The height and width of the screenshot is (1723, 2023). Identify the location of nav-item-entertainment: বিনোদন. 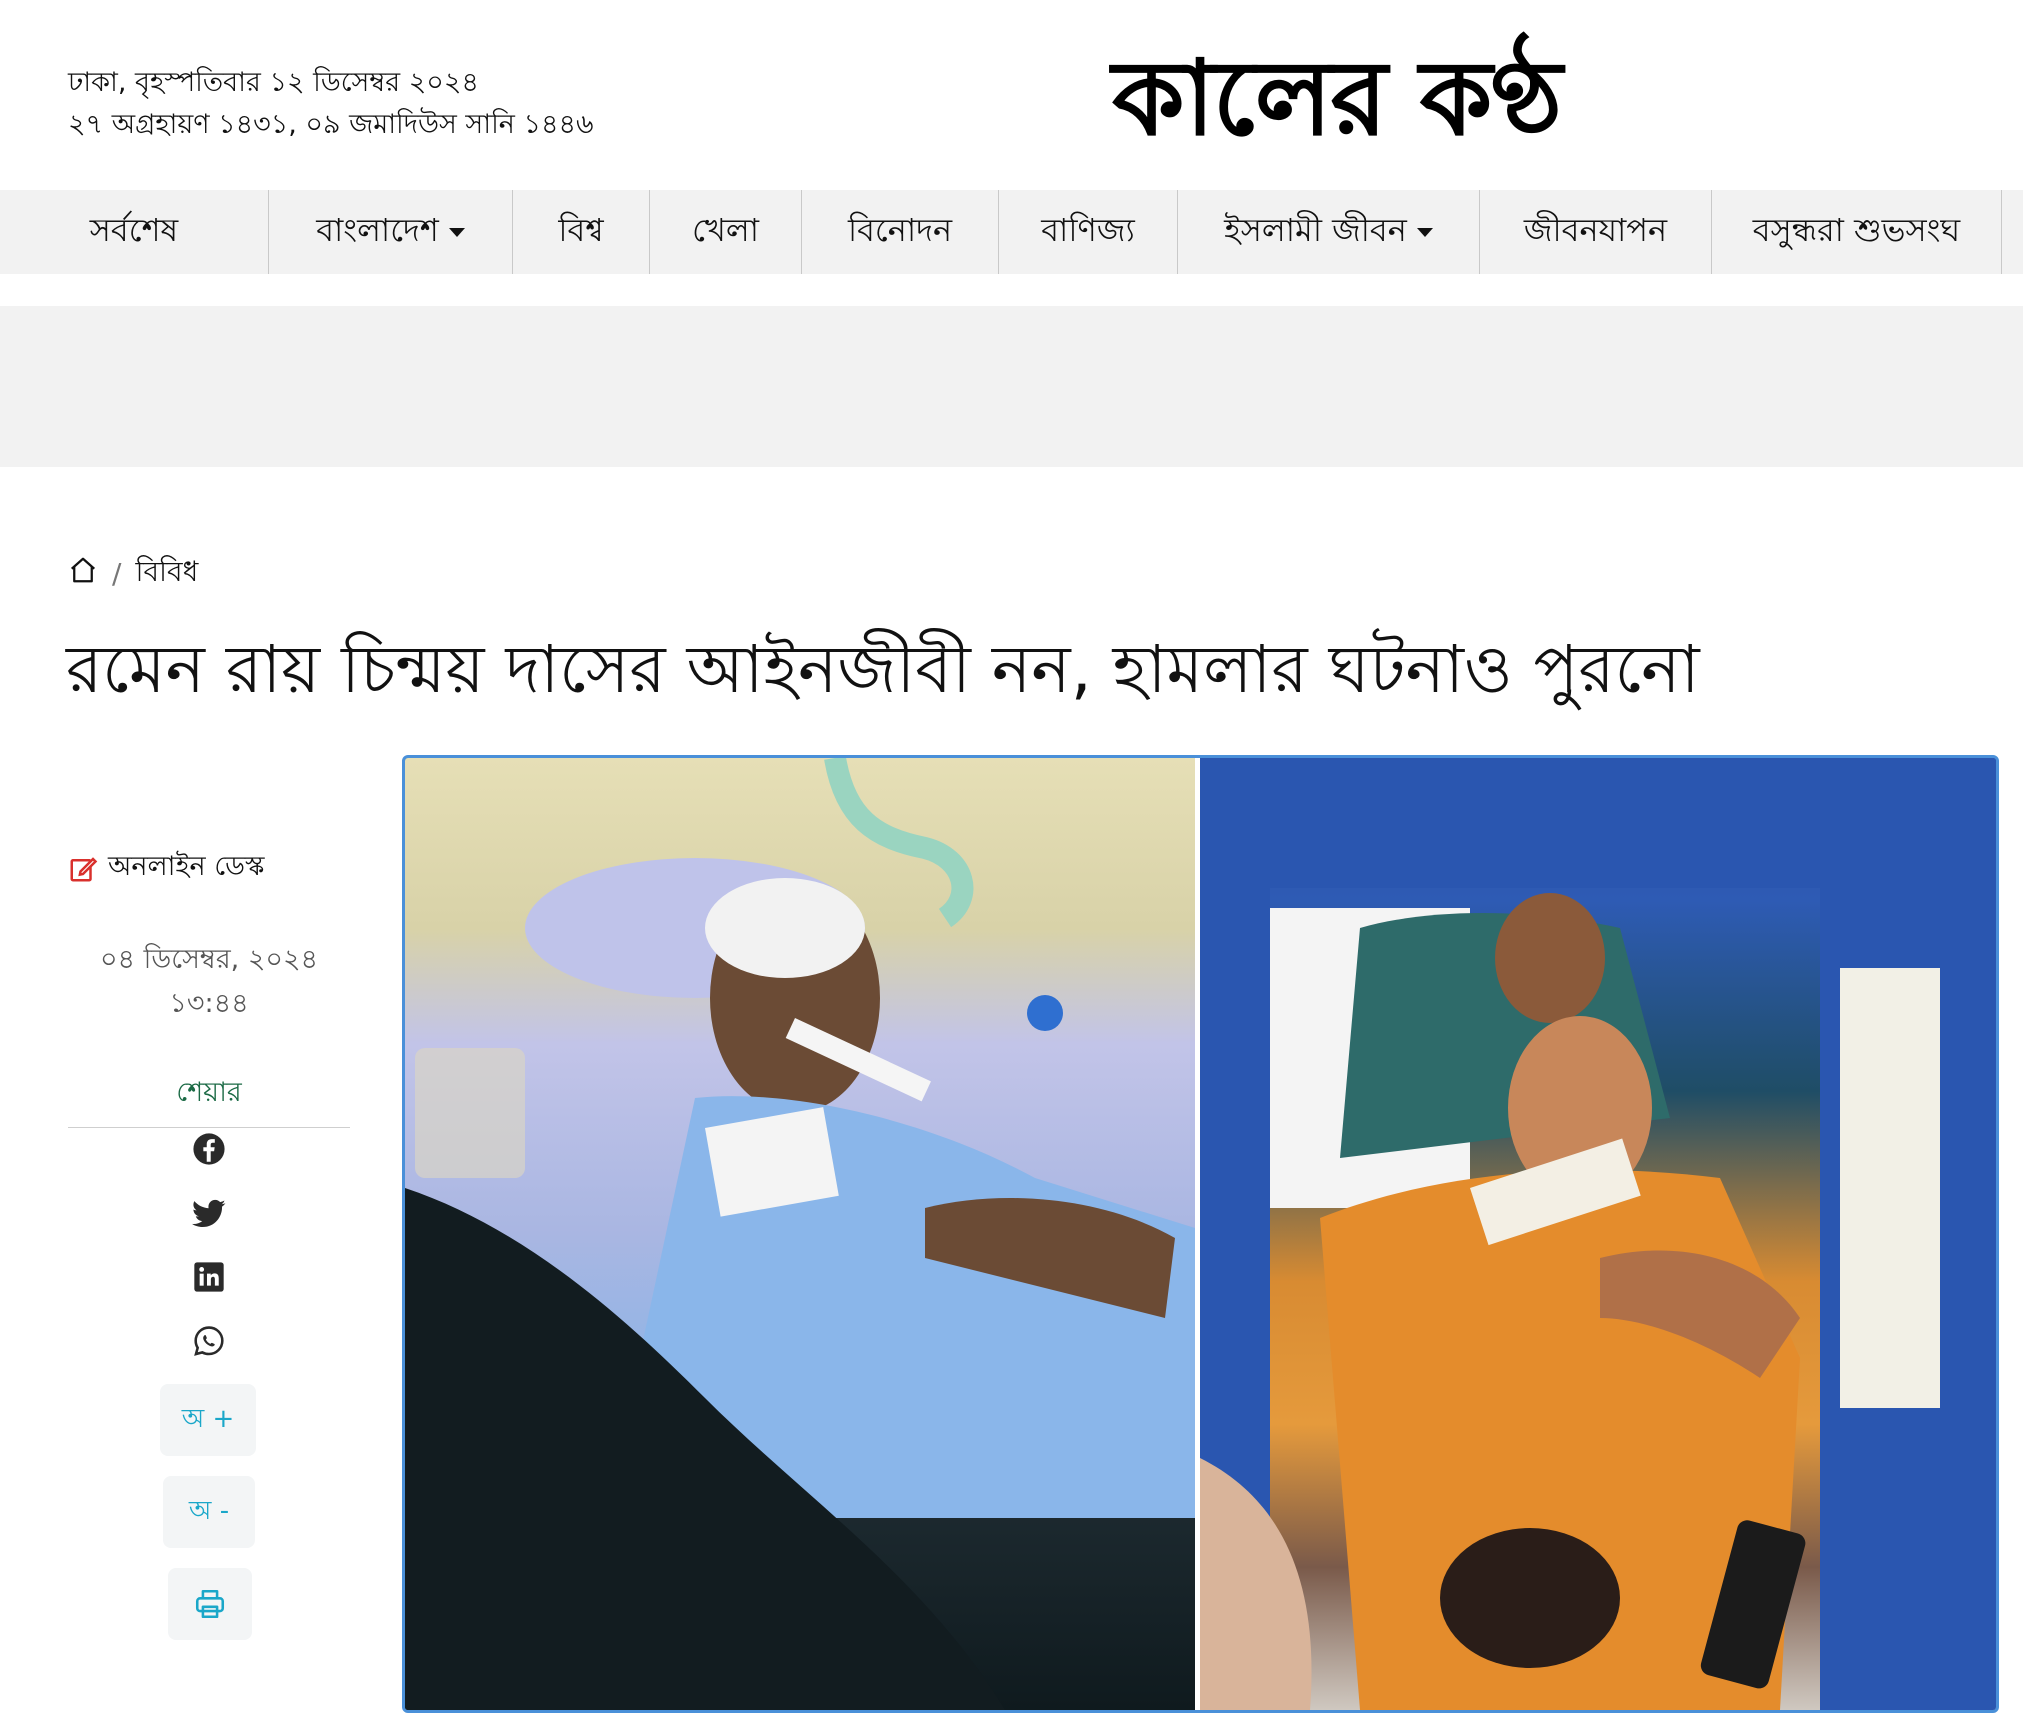
(900, 232).